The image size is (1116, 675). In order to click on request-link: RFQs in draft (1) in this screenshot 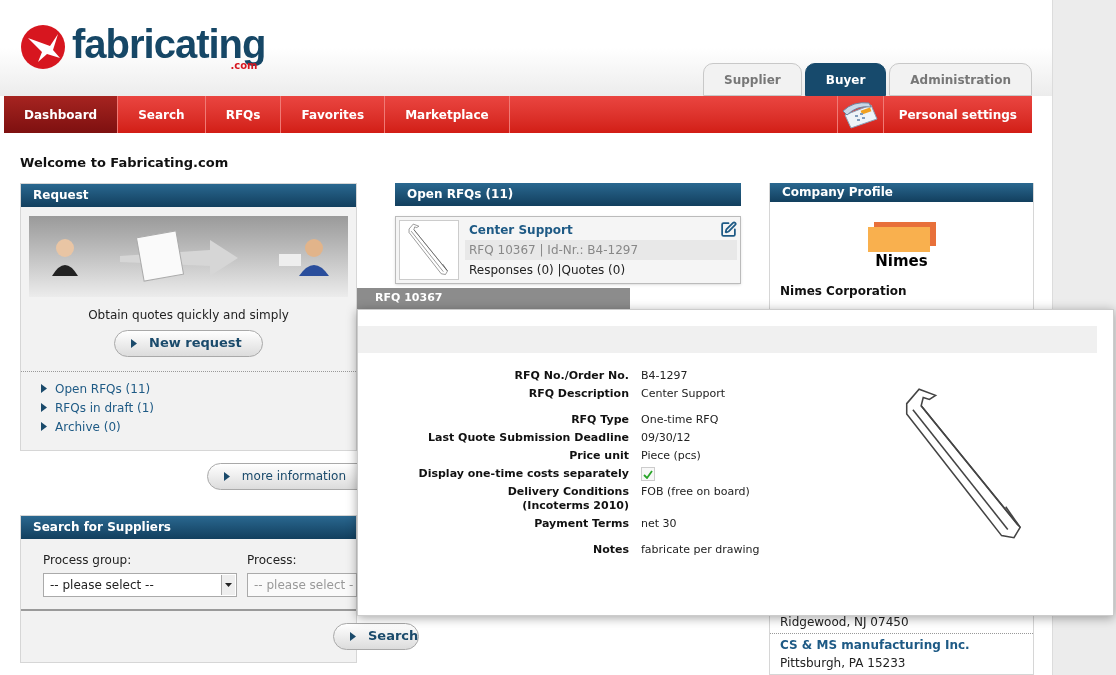, I will do `click(188, 407)`.